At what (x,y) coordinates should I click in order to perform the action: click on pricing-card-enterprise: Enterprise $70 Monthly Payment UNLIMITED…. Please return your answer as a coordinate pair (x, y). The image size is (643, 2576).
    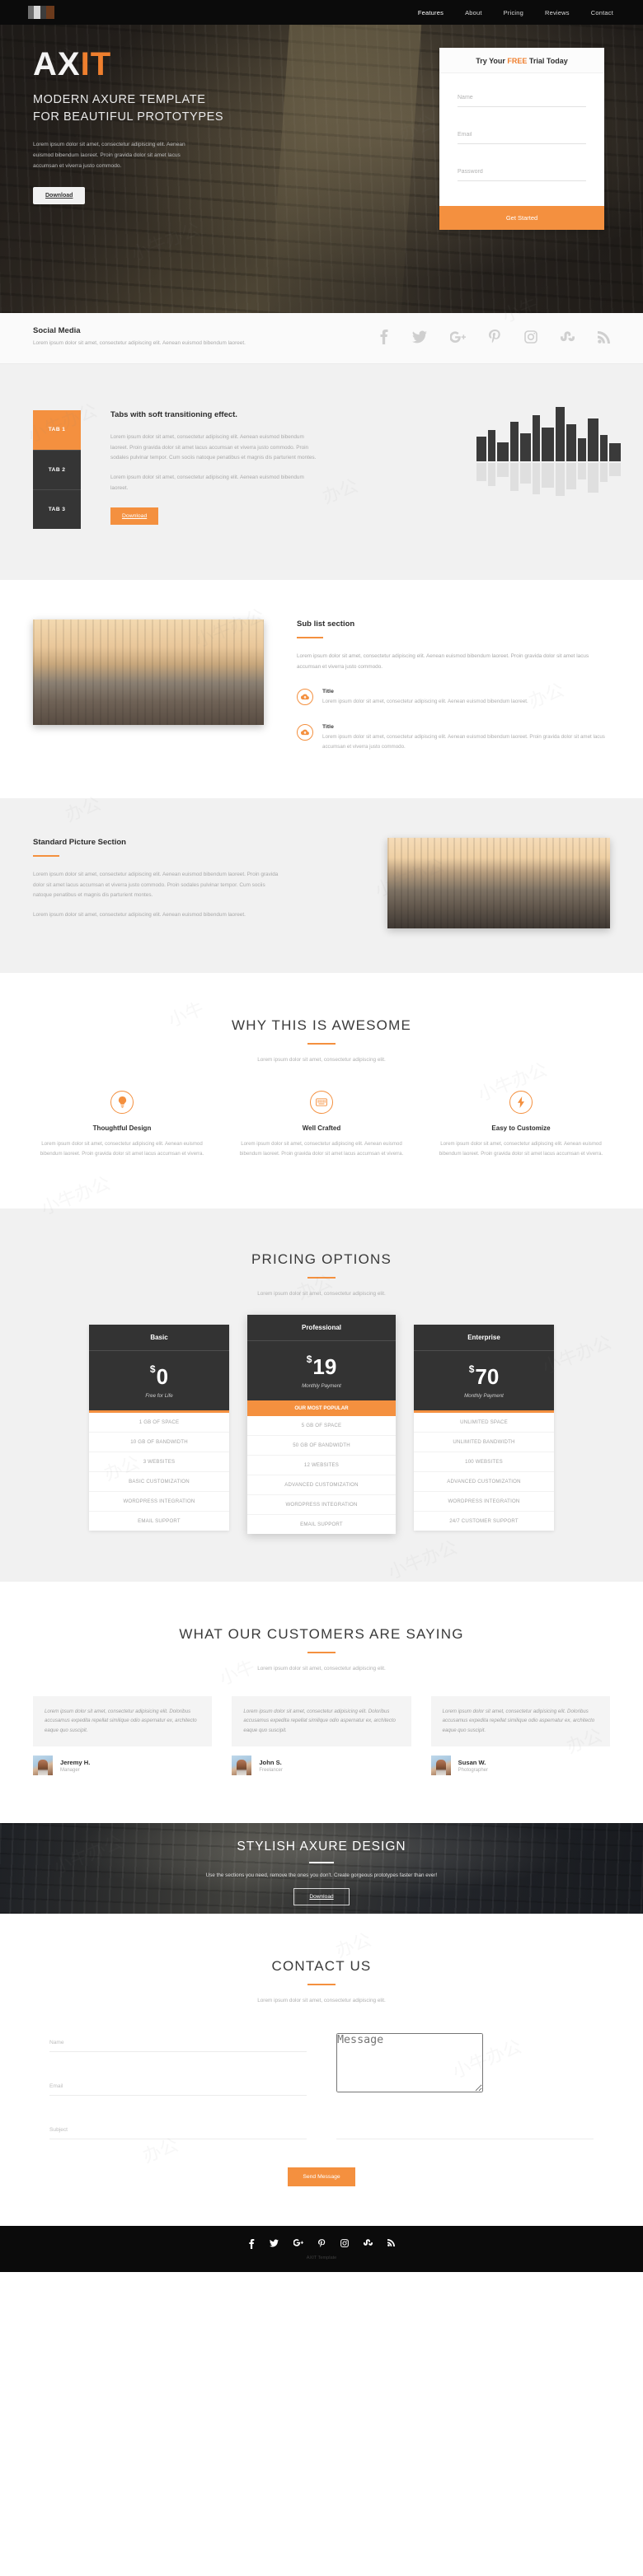
    Looking at the image, I should click on (484, 1427).